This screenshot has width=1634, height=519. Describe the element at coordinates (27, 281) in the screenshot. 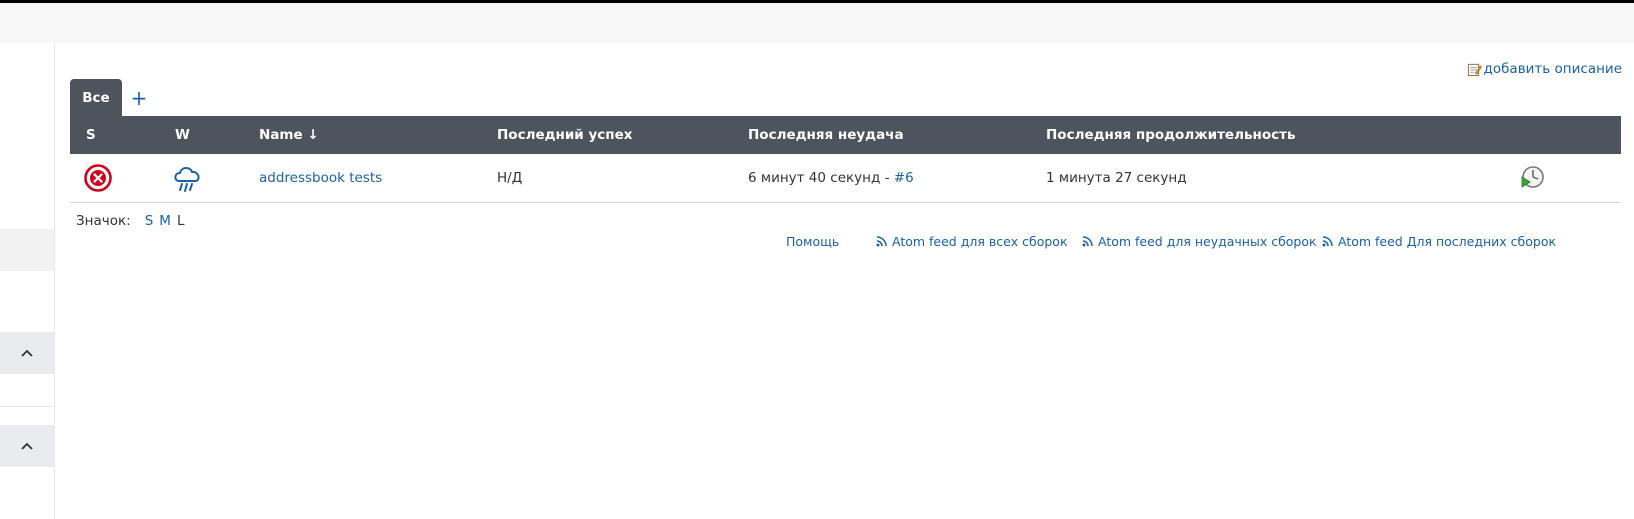

I see `sidebar` at that location.